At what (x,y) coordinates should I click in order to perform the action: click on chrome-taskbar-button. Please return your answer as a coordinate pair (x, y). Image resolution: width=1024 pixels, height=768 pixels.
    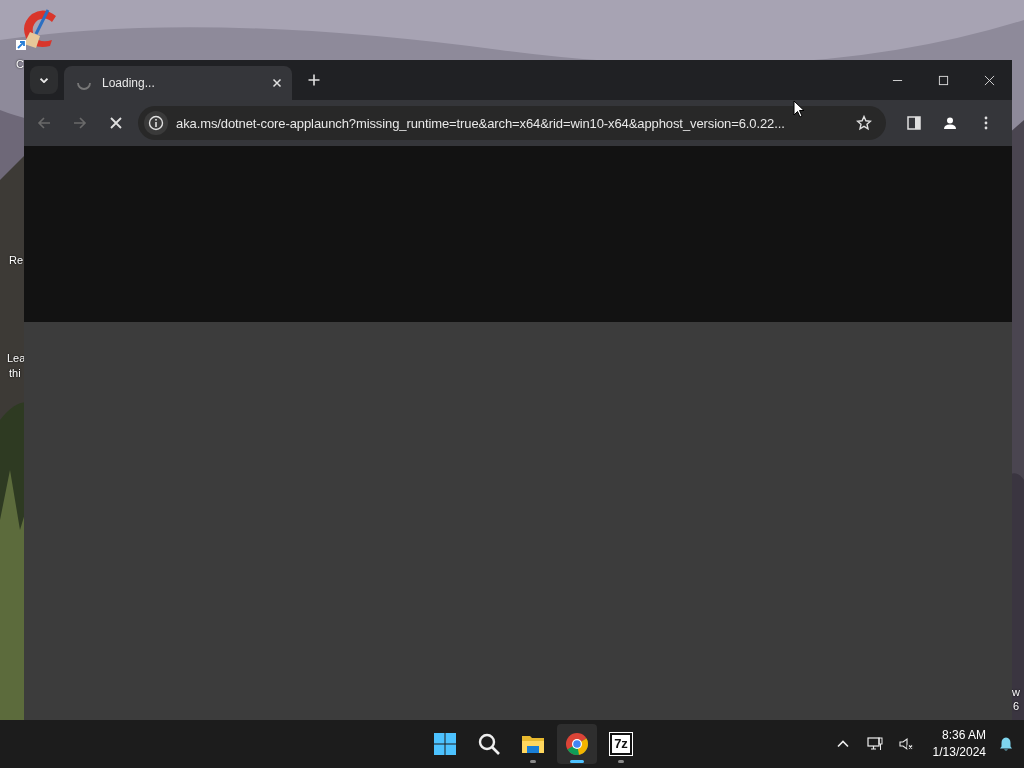
    Looking at the image, I should click on (577, 744).